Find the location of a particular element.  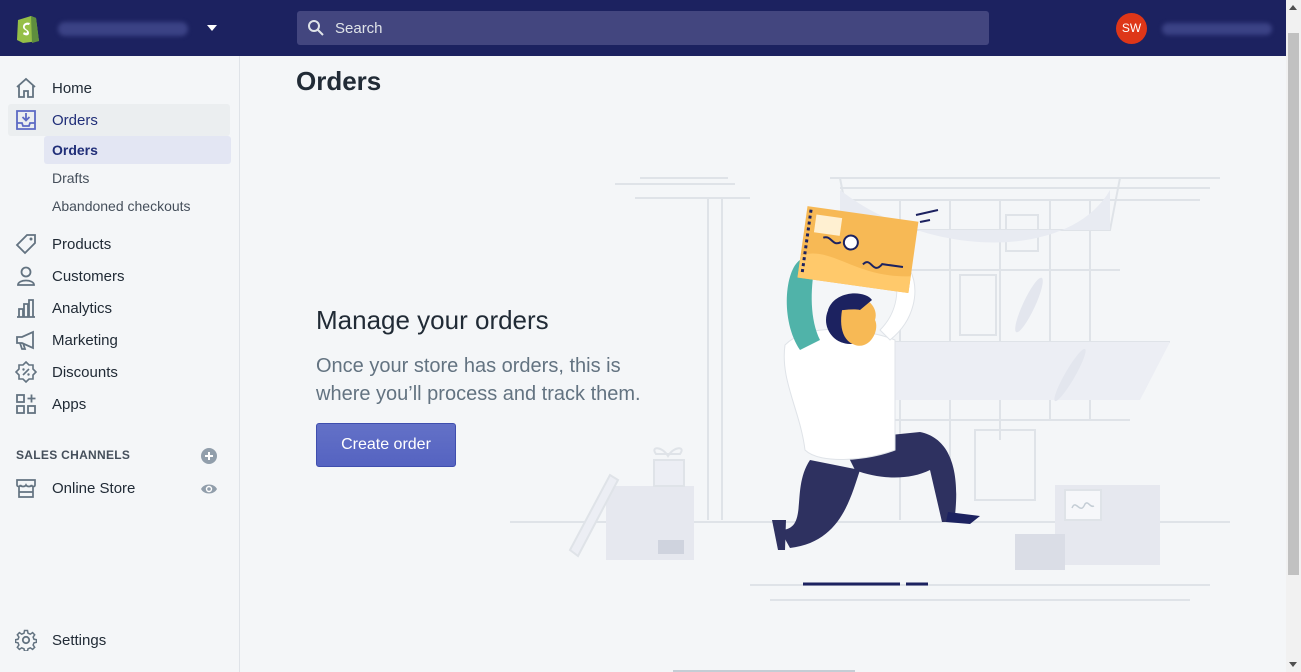

sidebar-subitem-label: Abandoned checkouts is located at coordinates (121, 206).